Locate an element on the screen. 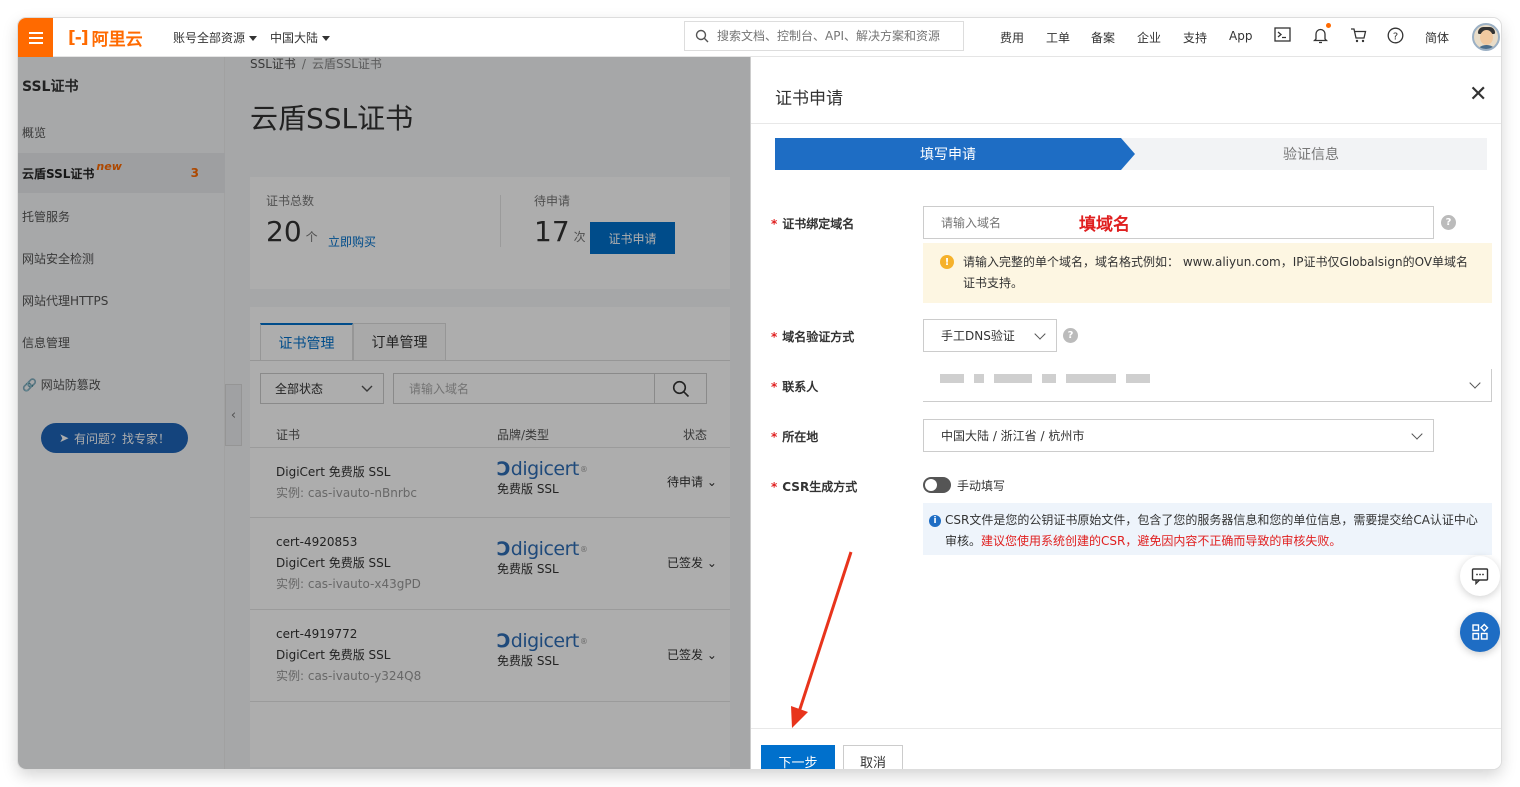 The width and height of the screenshot is (1520, 787). global-search-input is located at coordinates (834, 36).